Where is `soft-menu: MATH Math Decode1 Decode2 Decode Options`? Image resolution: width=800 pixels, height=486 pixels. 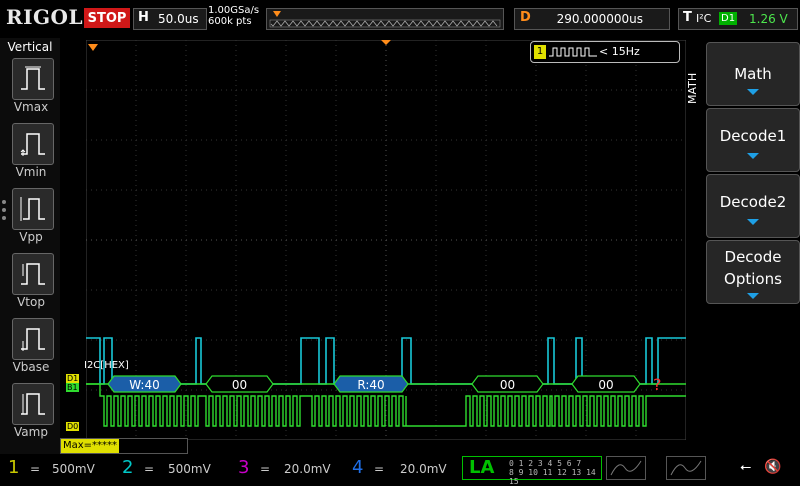
soft-menu: MATH Math Decode1 Decode2 Decode Options is located at coordinates (743, 246).